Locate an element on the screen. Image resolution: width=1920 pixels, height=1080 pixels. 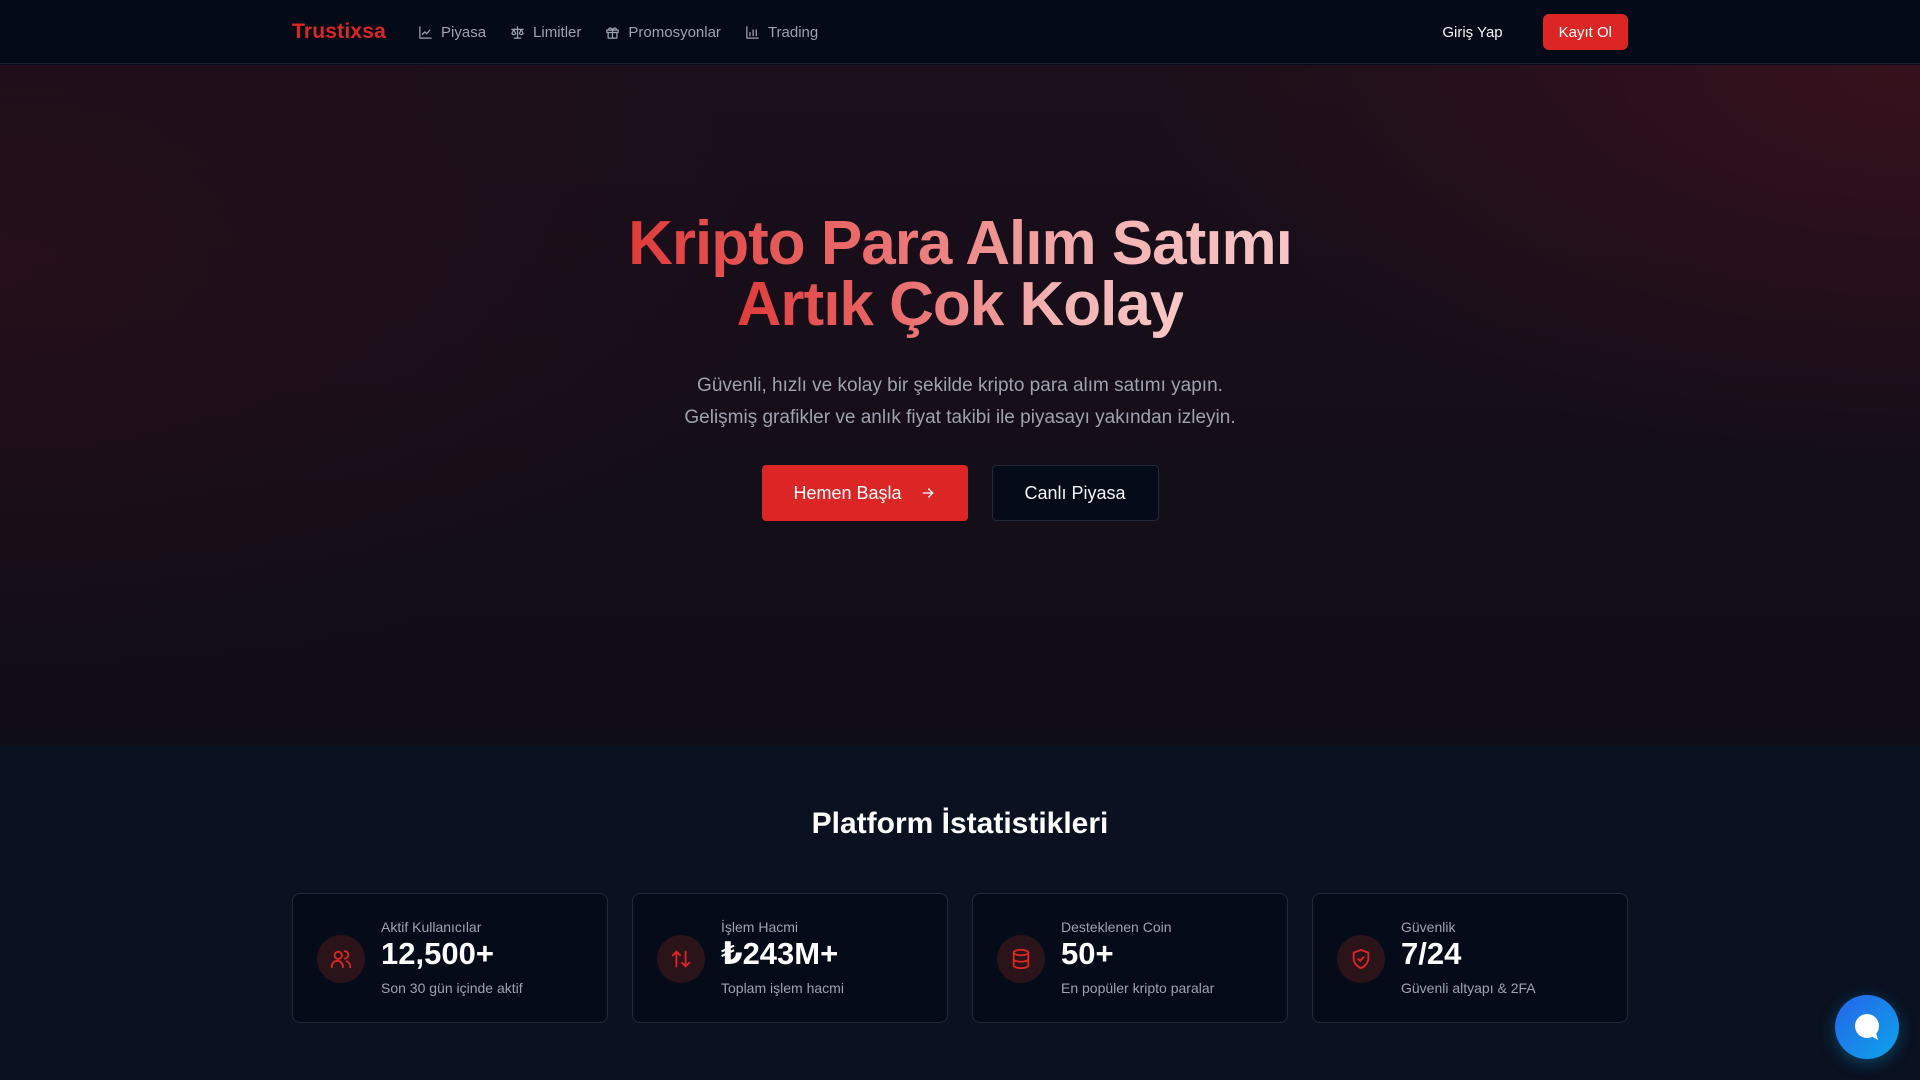
hero-title-line-2: Artık Çok Kolay is located at coordinates (960, 304).